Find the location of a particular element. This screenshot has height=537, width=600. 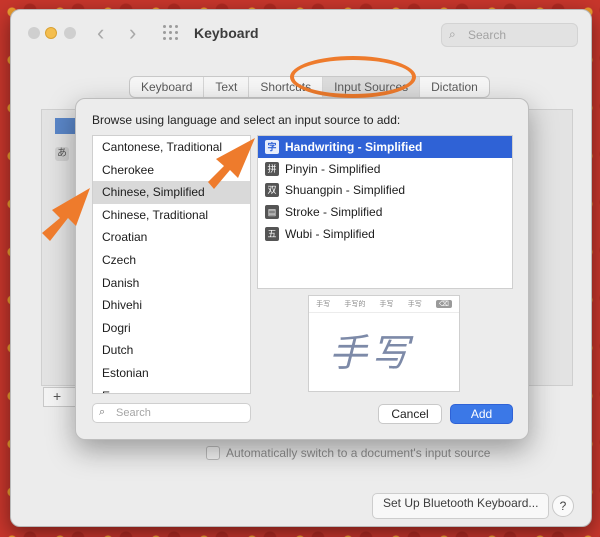

delete-key-icon: ⌫ is located at coordinates (443, 304).